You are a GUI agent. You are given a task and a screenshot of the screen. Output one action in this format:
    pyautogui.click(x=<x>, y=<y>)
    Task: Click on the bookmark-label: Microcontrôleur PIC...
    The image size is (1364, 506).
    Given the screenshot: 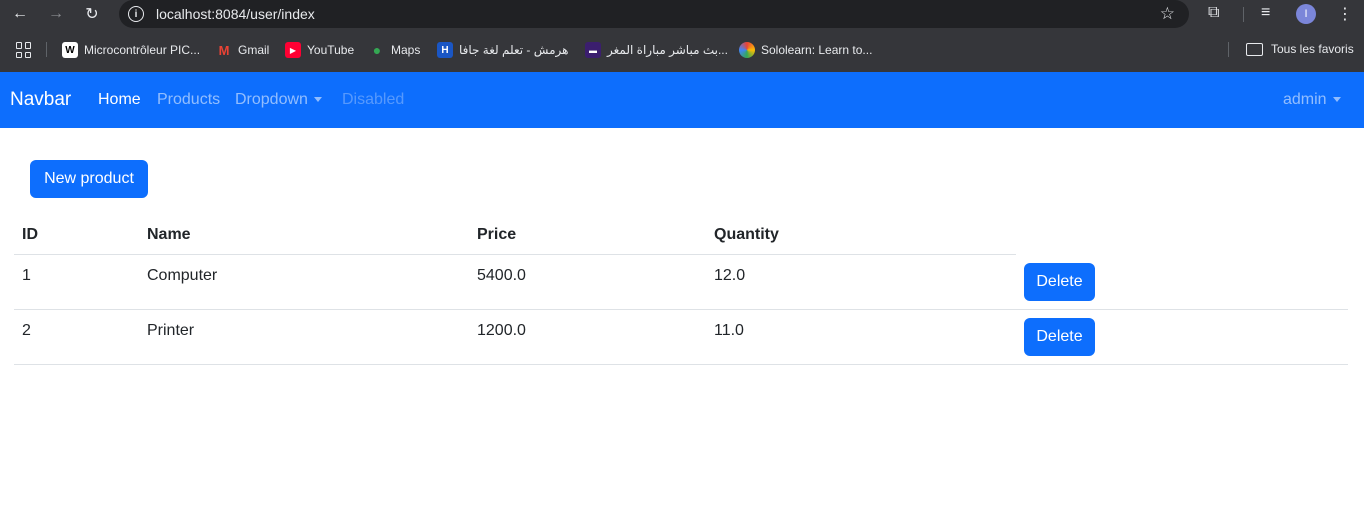 What is the action you would take?
    pyautogui.click(x=142, y=50)
    